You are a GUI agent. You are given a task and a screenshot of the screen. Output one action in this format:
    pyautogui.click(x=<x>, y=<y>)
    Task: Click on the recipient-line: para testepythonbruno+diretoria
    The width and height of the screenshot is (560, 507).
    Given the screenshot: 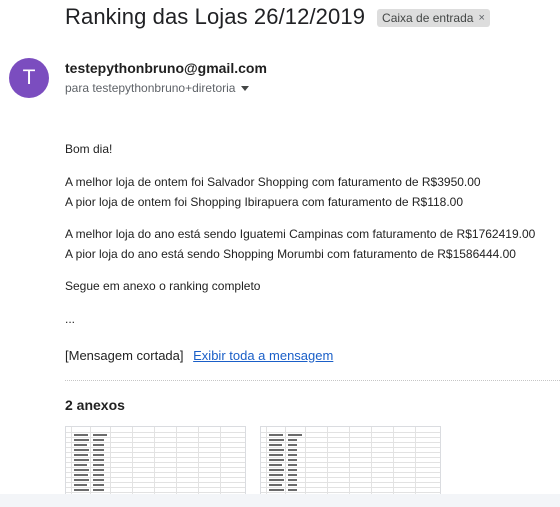 What is the action you would take?
    pyautogui.click(x=157, y=88)
    